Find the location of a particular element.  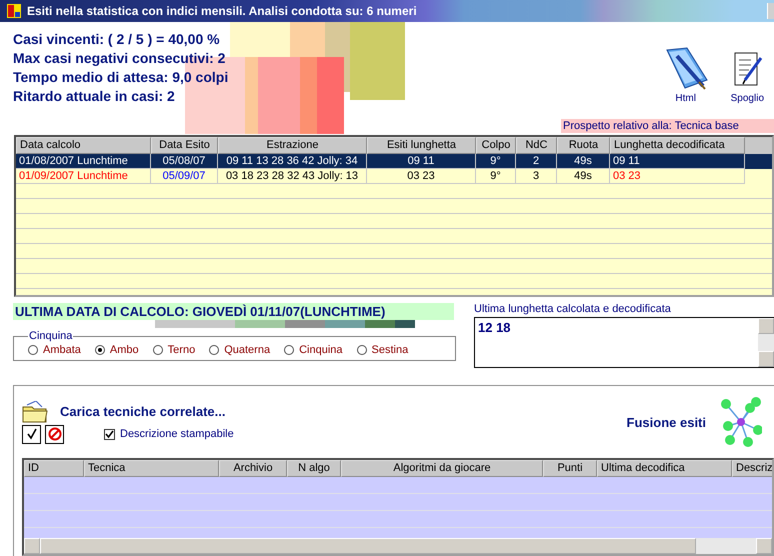

prohibited-icon is located at coordinates (55, 434).